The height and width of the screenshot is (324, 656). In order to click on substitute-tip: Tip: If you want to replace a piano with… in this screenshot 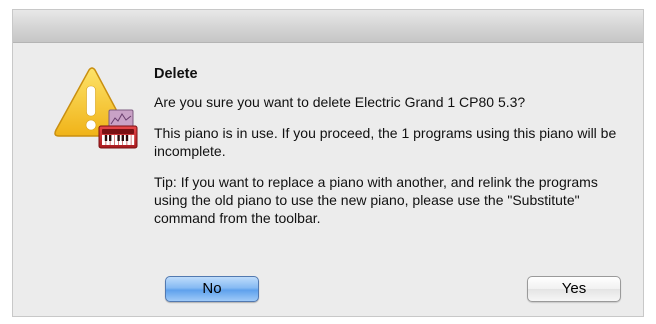, I will do `click(376, 200)`.